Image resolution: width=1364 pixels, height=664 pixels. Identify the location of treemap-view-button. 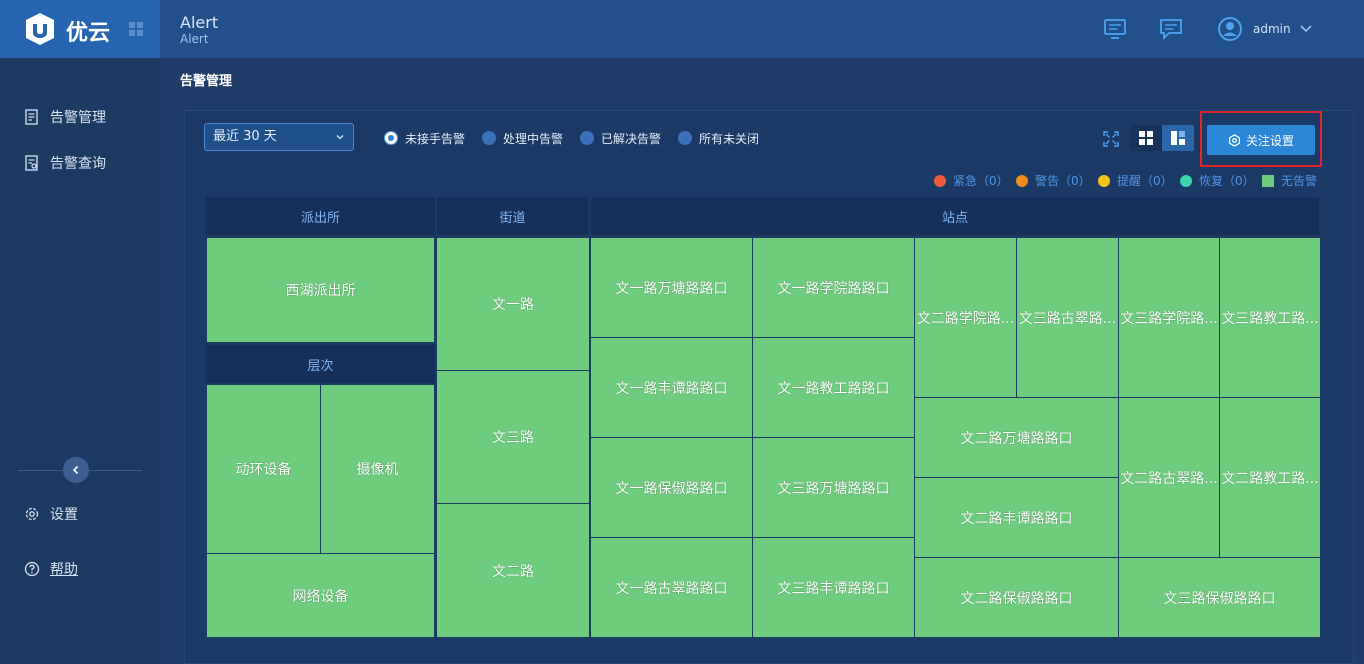
(1178, 138).